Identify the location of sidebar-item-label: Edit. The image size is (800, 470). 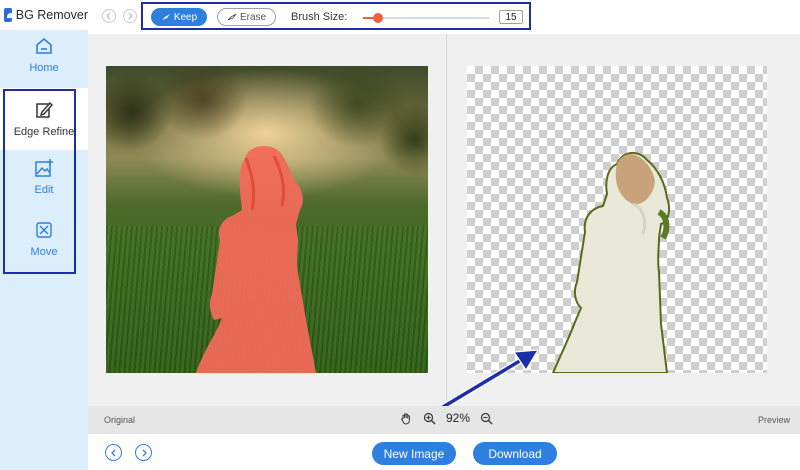
(44, 190).